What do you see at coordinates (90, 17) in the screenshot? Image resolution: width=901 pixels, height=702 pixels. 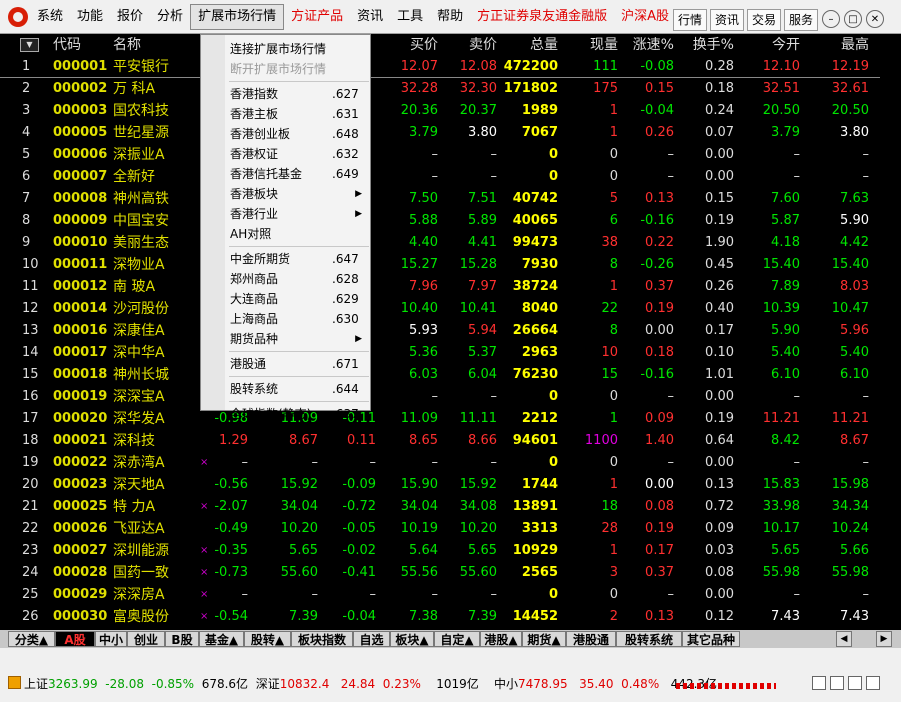 I see `menu-item: 功能` at bounding box center [90, 17].